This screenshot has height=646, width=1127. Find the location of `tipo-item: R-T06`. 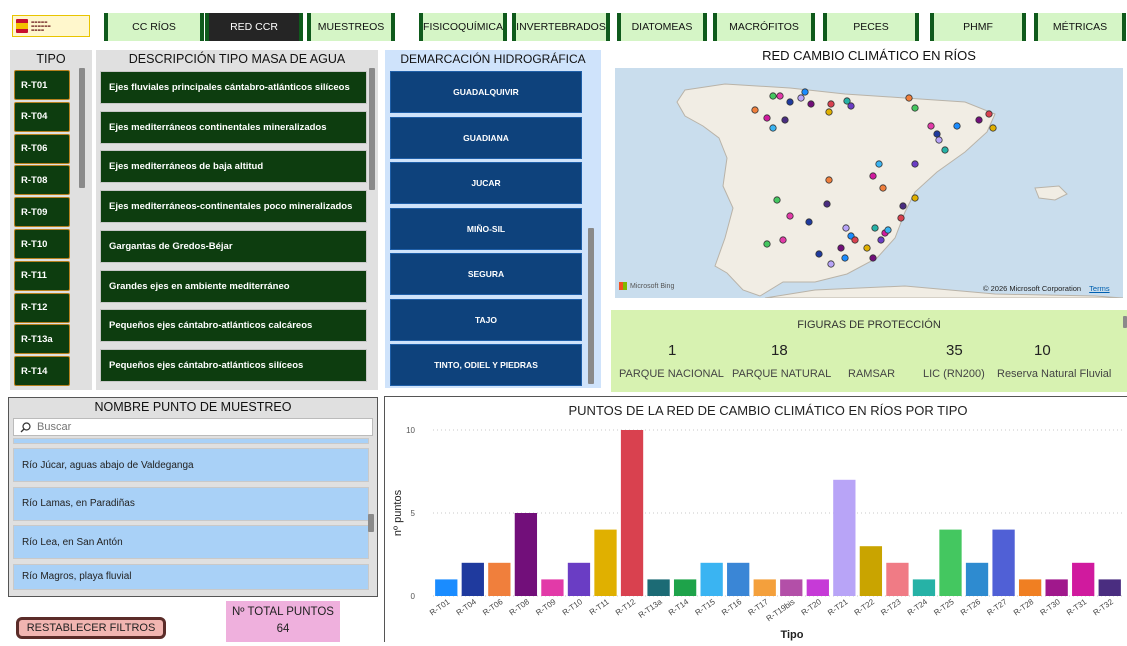

tipo-item: R-T06 is located at coordinates (42, 148).